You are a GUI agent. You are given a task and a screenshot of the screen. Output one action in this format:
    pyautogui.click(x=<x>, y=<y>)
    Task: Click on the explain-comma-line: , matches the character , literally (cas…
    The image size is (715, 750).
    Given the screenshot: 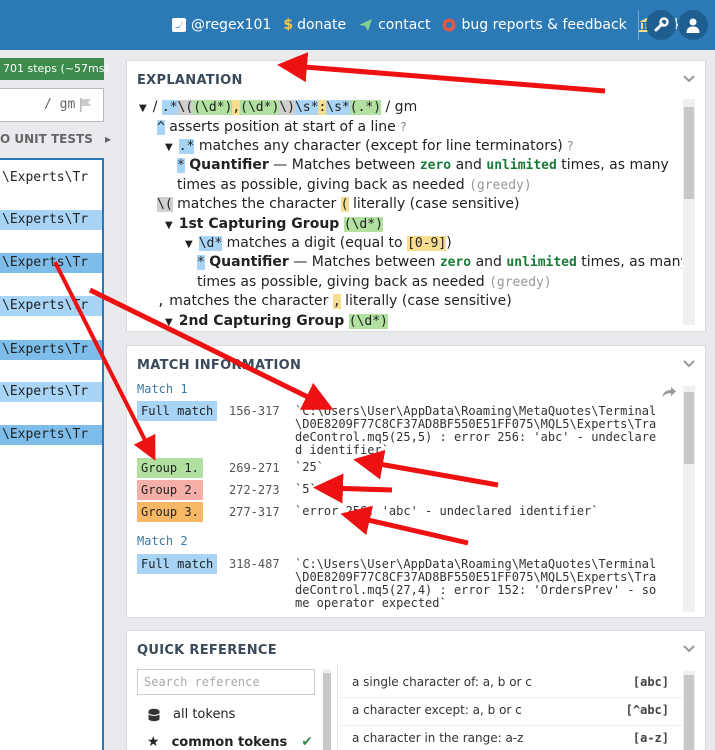 What is the action you would take?
    pyautogui.click(x=334, y=301)
    